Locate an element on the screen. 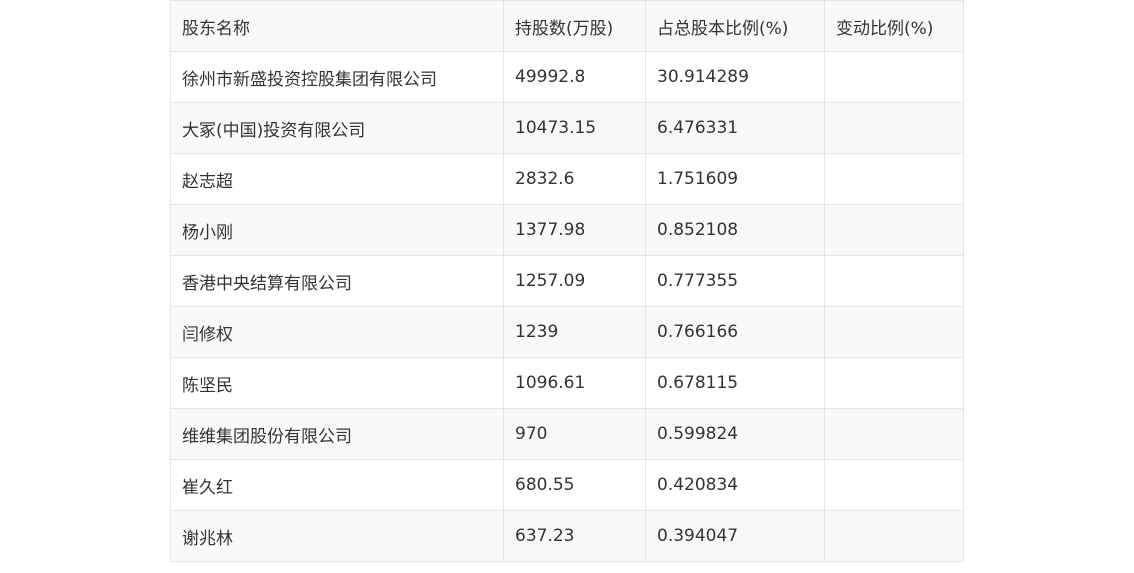 This screenshot has width=1134, height=573. cell-shareholder-name: 香港中央结算有限公司 is located at coordinates (337, 281).